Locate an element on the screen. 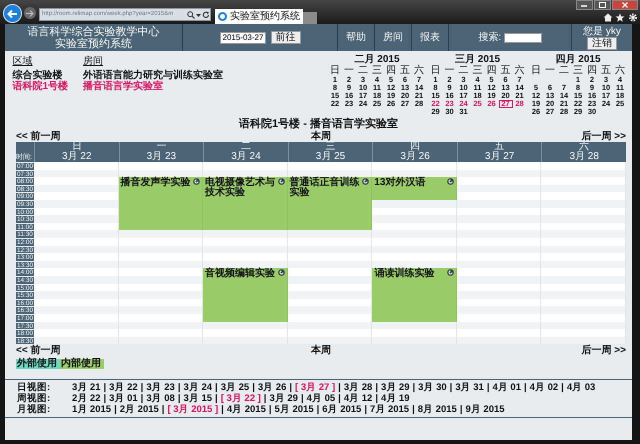  calendar-title: 二月 2015 is located at coordinates (377, 59).